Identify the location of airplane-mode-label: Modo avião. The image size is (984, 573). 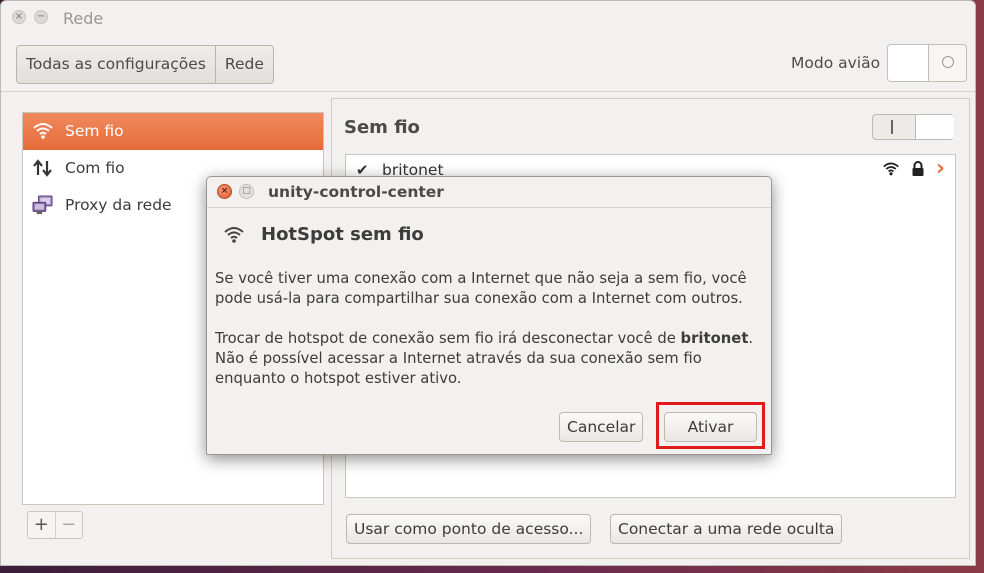
(836, 63).